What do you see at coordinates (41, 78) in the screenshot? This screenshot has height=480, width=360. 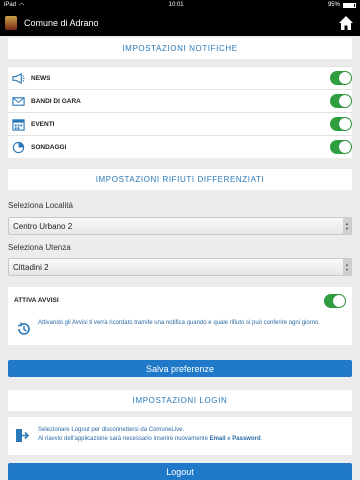 I see `notification-label: NEWS` at bounding box center [41, 78].